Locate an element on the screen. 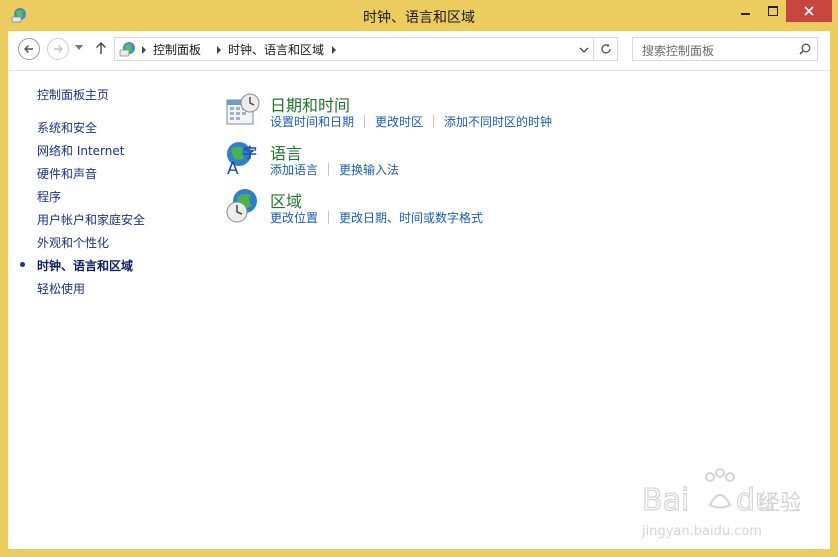  category-links-language: 添加语言 更换输入法 is located at coordinates (334, 169).